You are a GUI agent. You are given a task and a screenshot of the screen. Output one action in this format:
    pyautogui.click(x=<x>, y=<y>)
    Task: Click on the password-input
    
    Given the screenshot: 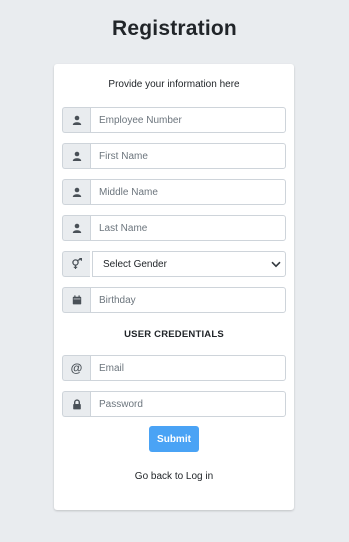 What is the action you would take?
    pyautogui.click(x=188, y=404)
    